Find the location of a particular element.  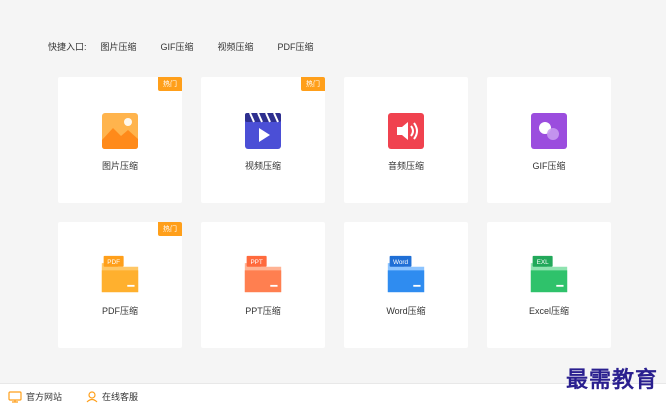

card-label: PPT压缩 is located at coordinates (263, 311).